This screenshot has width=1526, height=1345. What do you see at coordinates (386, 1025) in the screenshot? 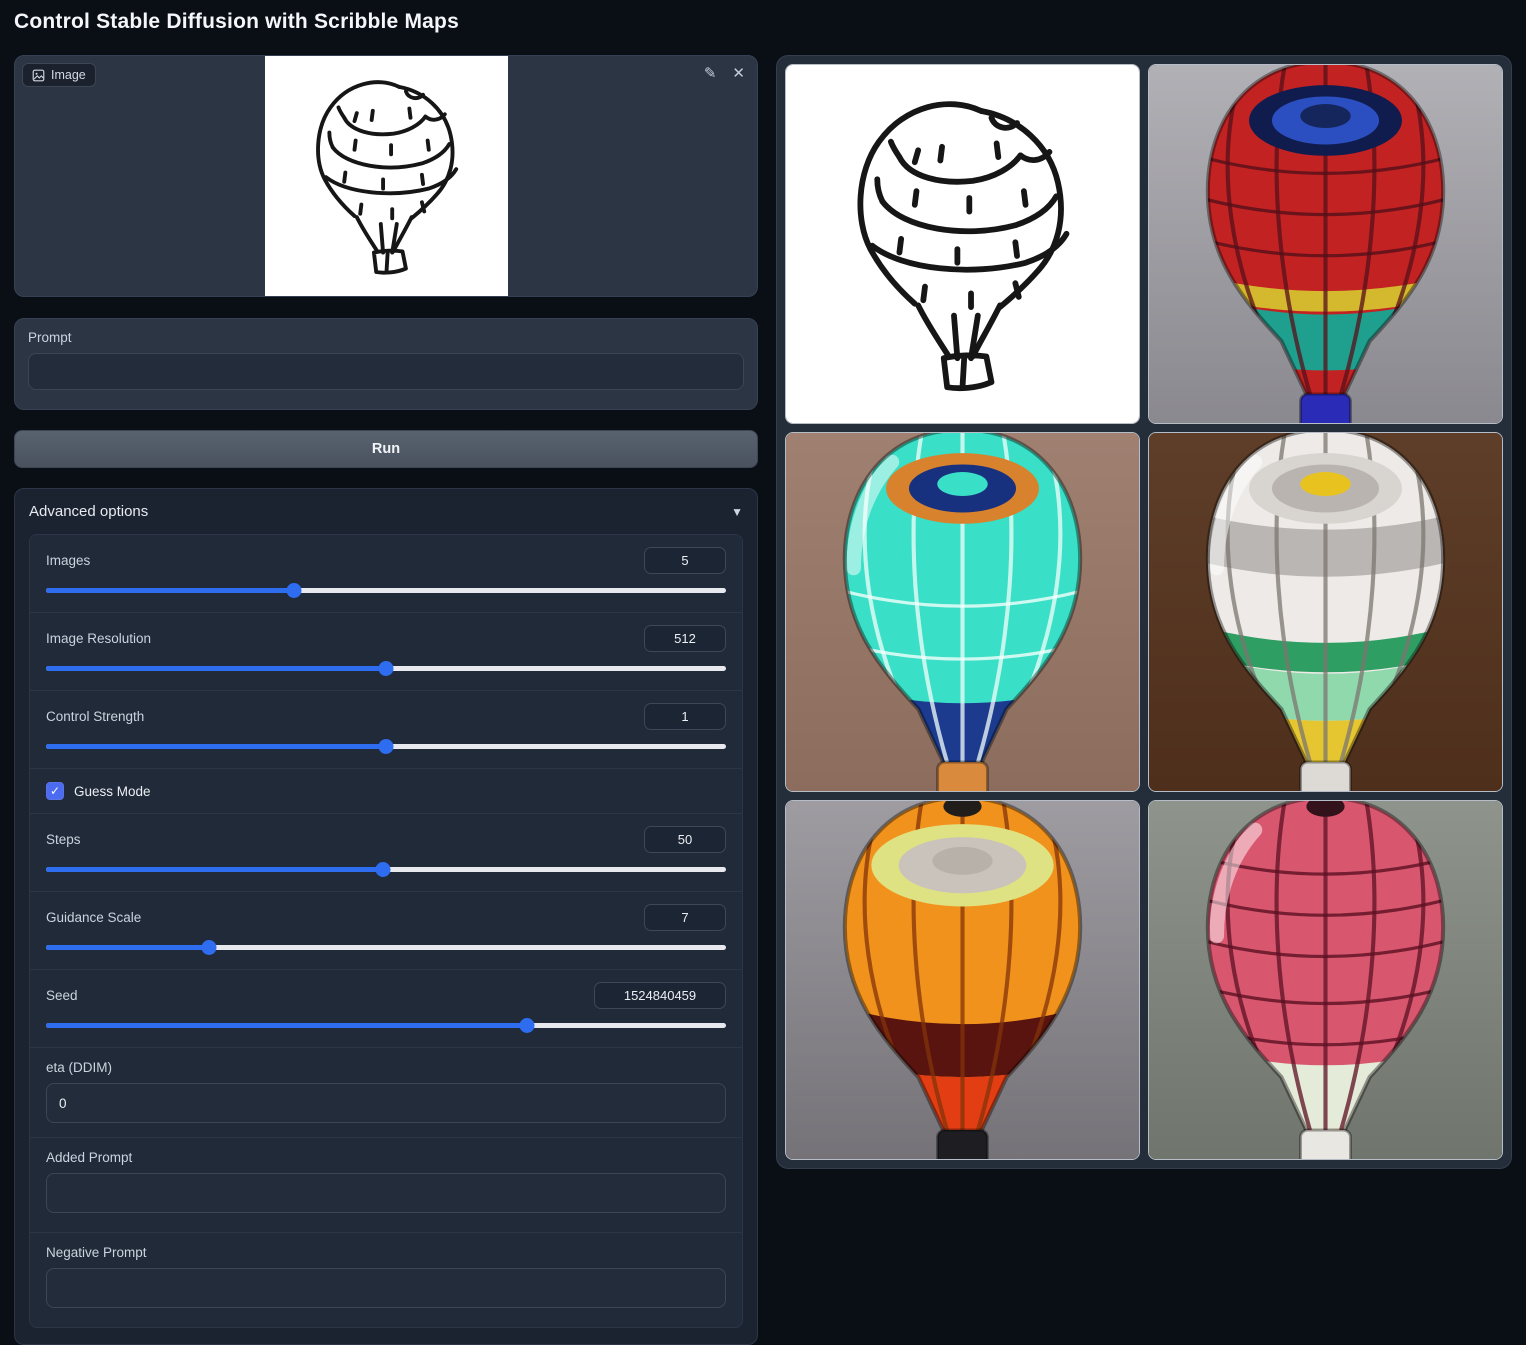
I see `seed-slider` at bounding box center [386, 1025].